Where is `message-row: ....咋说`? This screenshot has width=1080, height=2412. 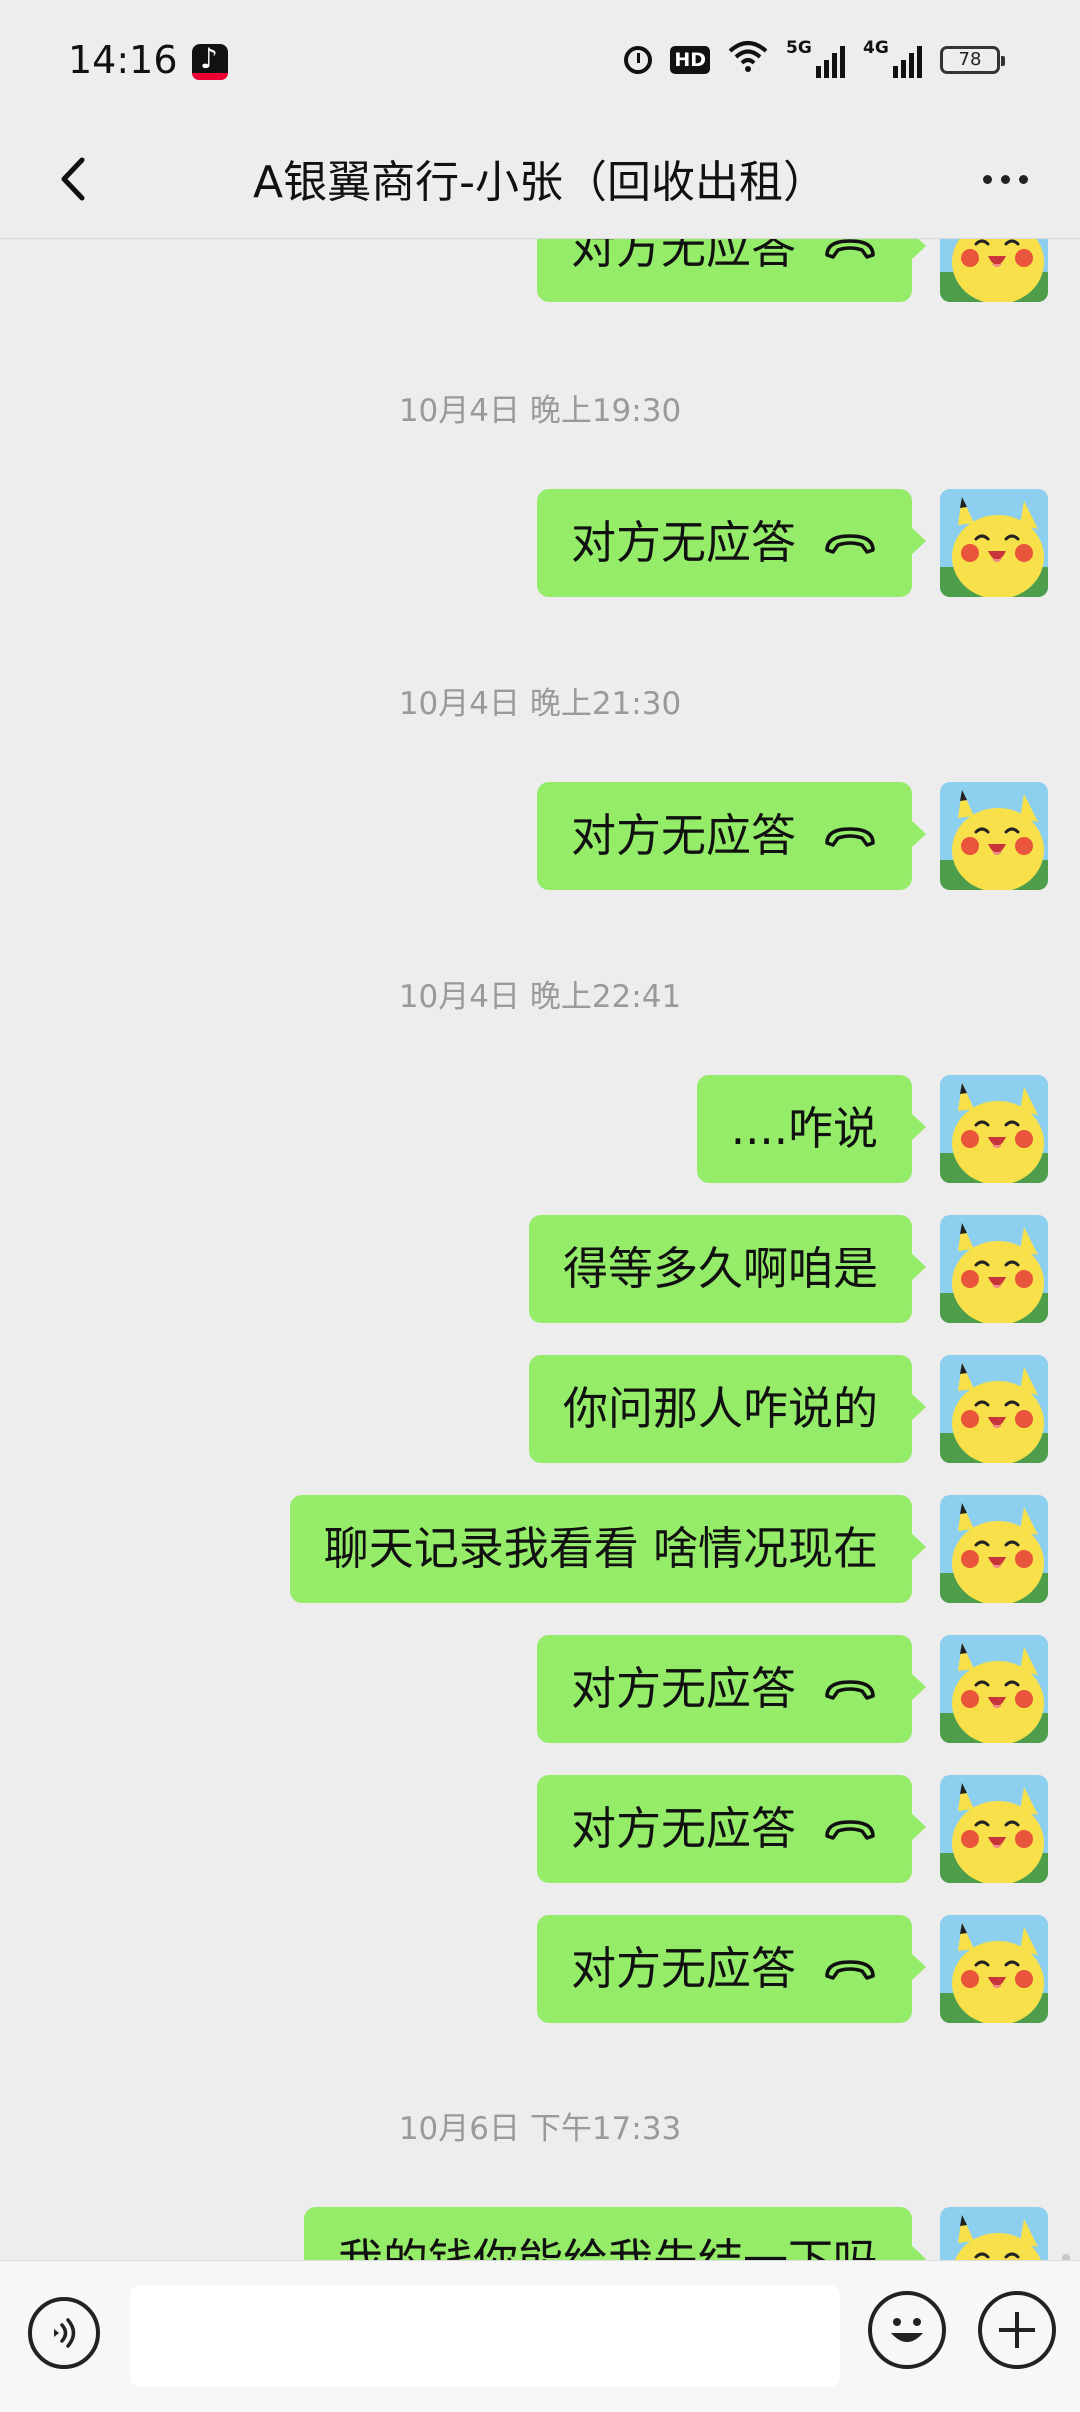
message-row: ....咋说 is located at coordinates (872, 1129).